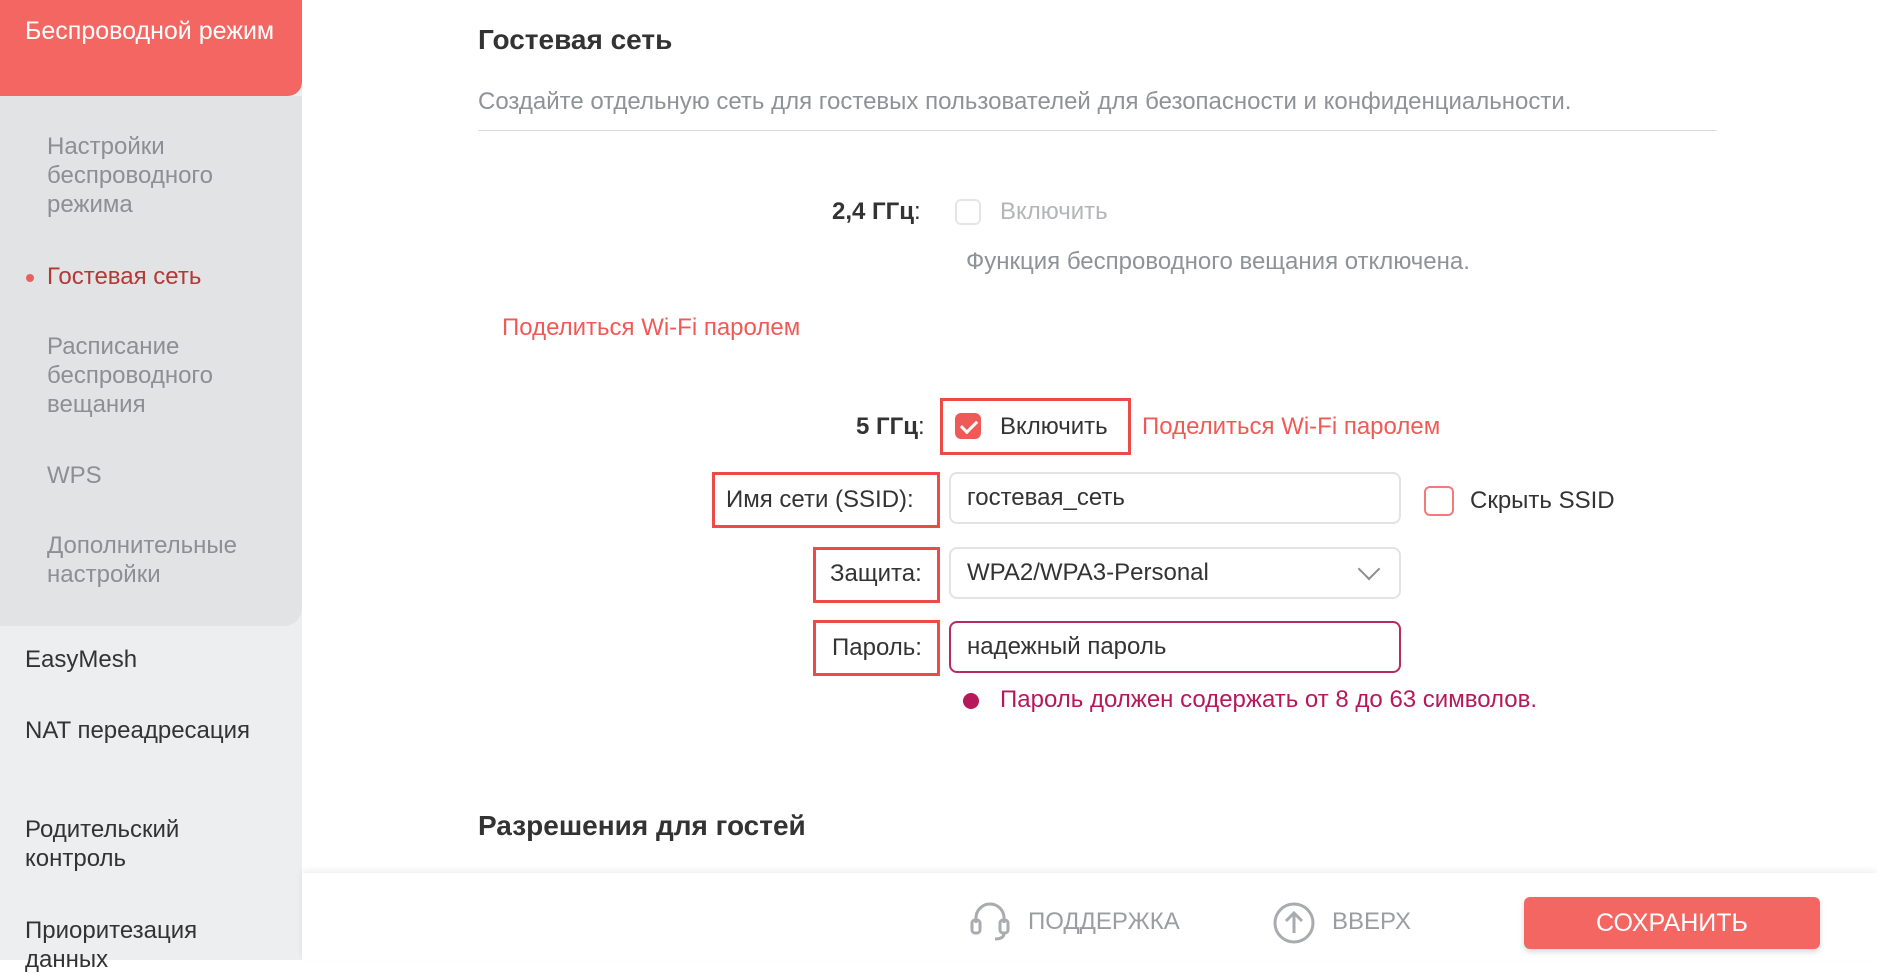 This screenshot has width=1877, height=974. What do you see at coordinates (1218, 261) in the screenshot?
I see `band24-notice: Функция беспроводного вещания отключена.` at bounding box center [1218, 261].